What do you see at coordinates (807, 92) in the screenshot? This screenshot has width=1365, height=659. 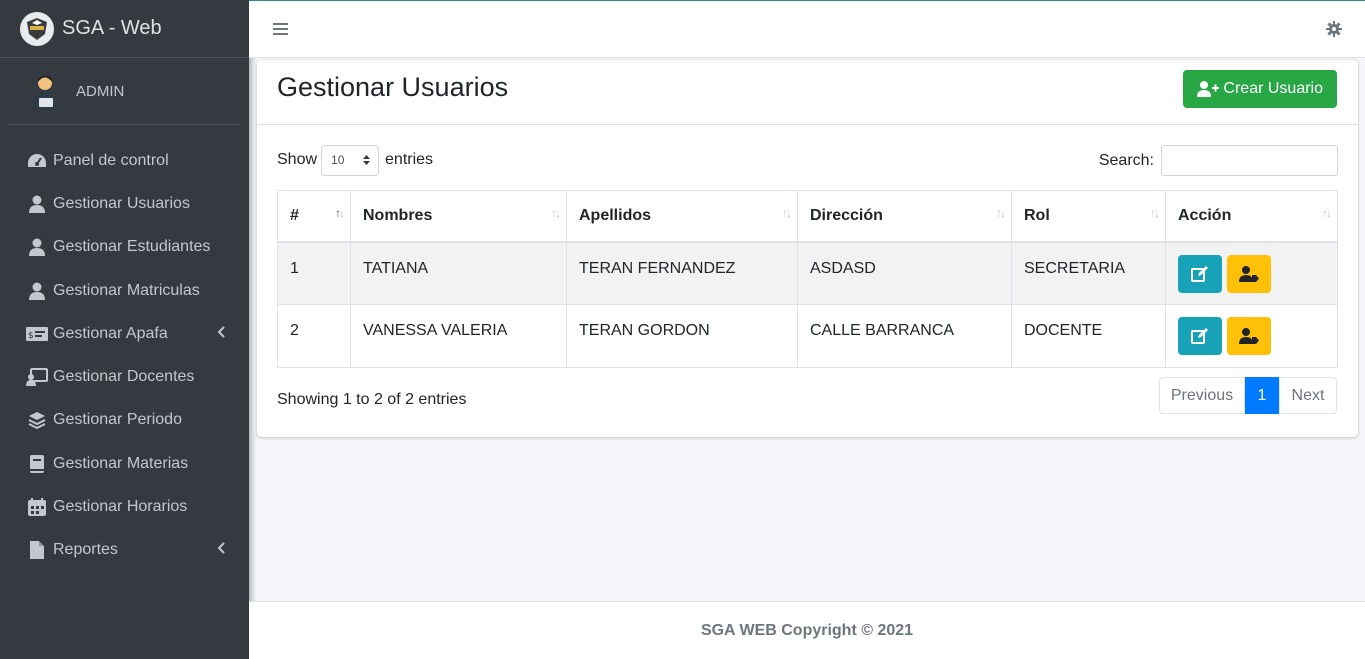 I see `card-header: Gestionar Usuarios Crear Usuario` at bounding box center [807, 92].